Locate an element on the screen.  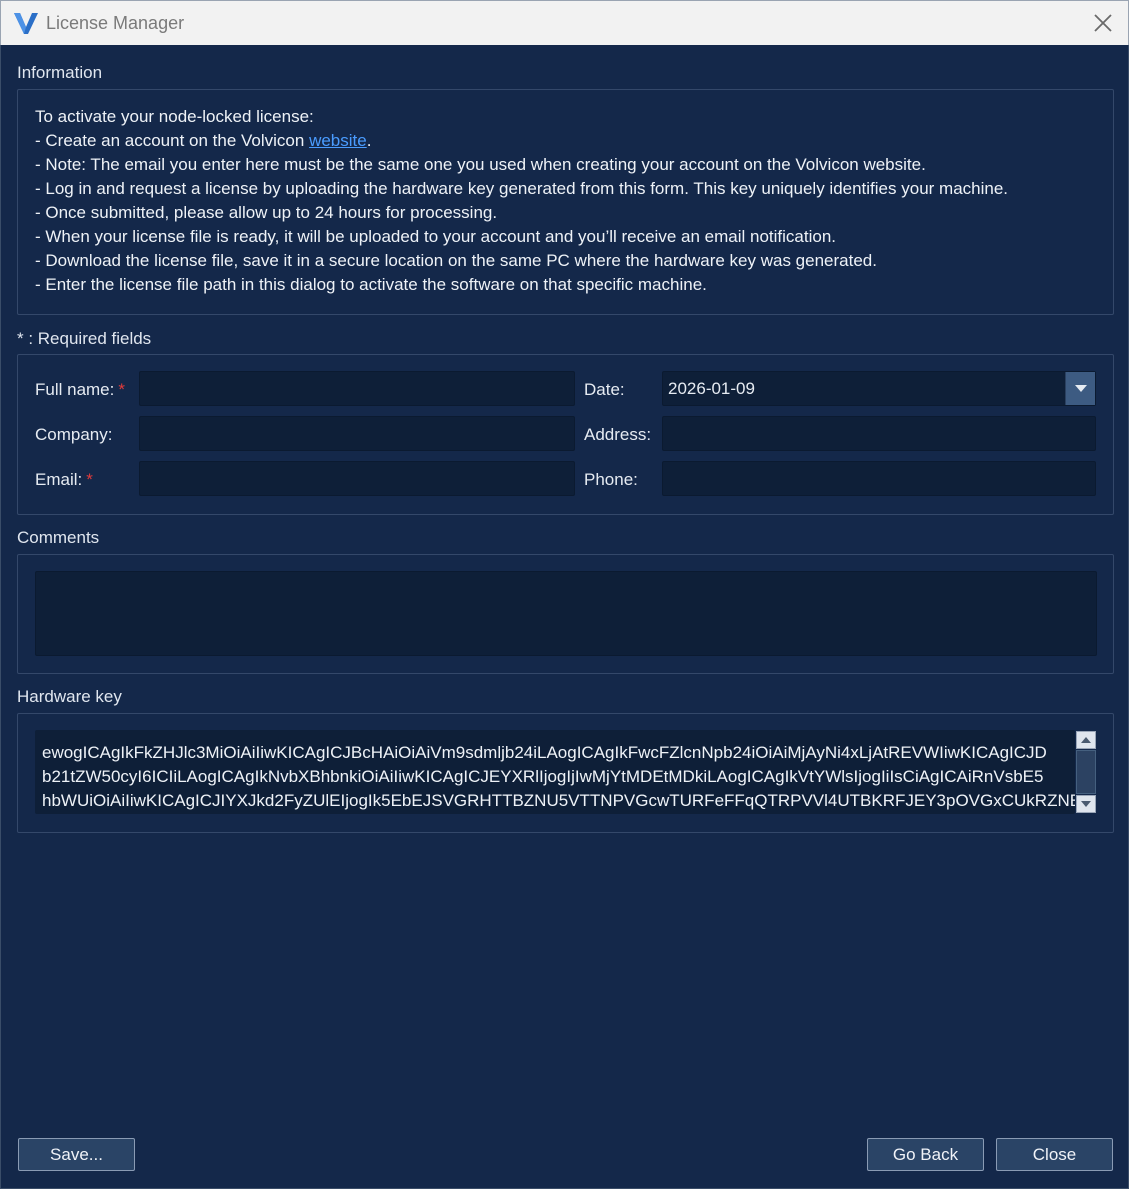
required-fields-label: * : Required fields is located at coordinates (84, 338).